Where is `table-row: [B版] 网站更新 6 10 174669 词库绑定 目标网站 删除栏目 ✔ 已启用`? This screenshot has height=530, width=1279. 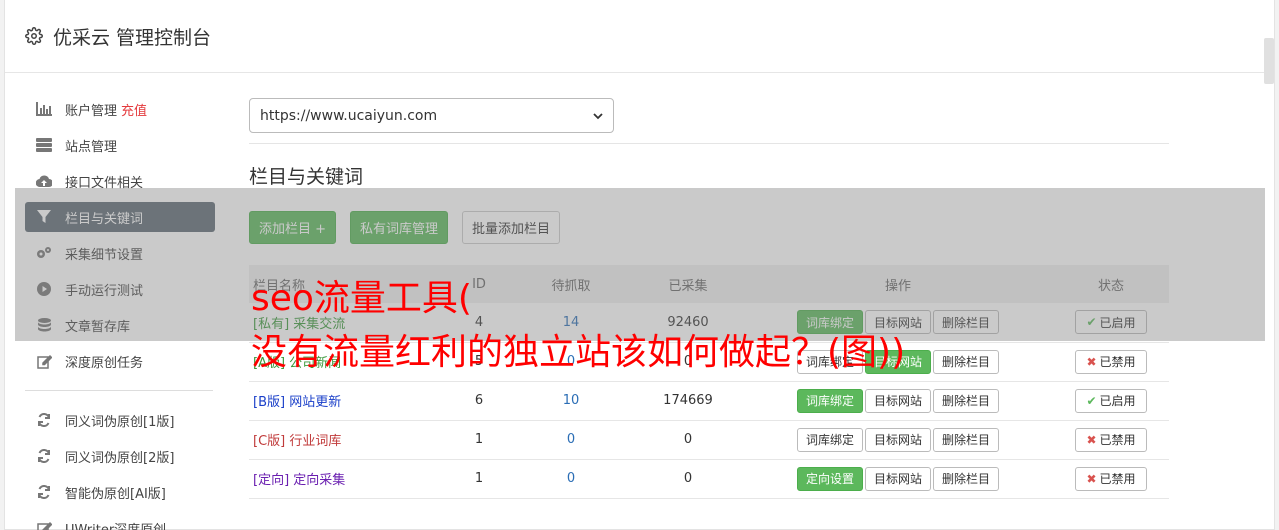 table-row: [B版] 网站更新 6 10 174669 词库绑定 目标网站 删除栏目 ✔ 已启用 is located at coordinates (709, 400).